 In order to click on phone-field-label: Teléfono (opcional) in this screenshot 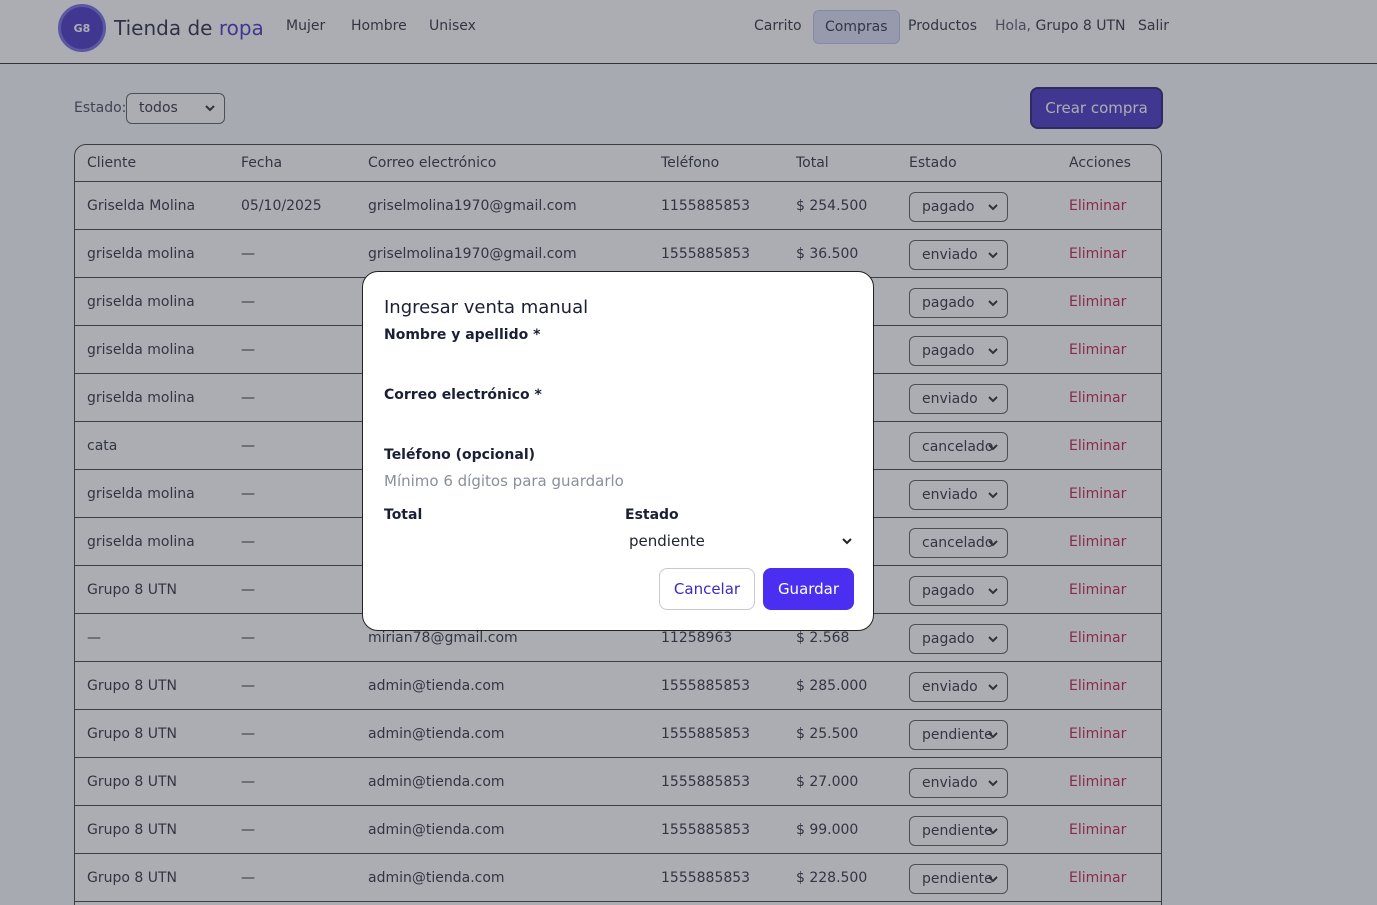, I will do `click(460, 455)`.